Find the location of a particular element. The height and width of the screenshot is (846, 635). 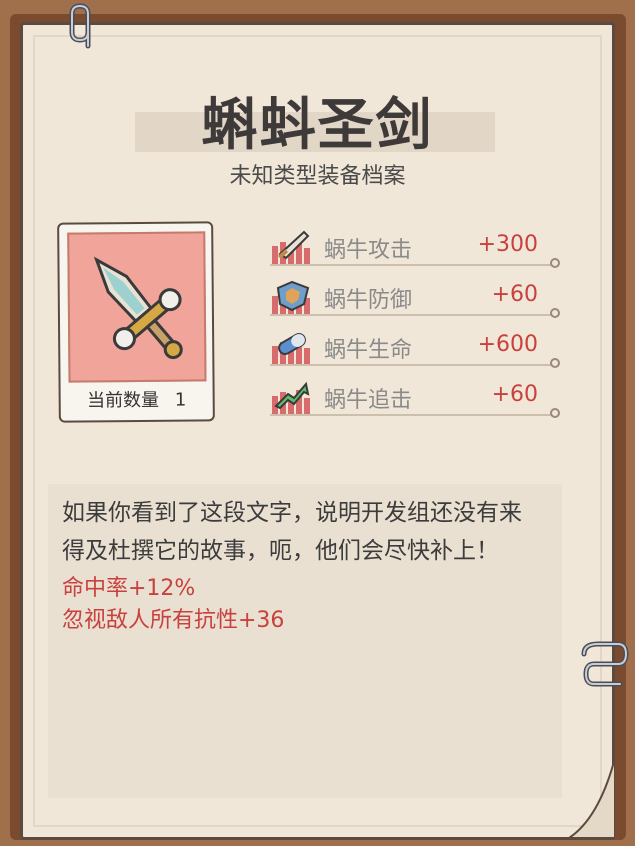

holy-sword-icon is located at coordinates (138, 308).